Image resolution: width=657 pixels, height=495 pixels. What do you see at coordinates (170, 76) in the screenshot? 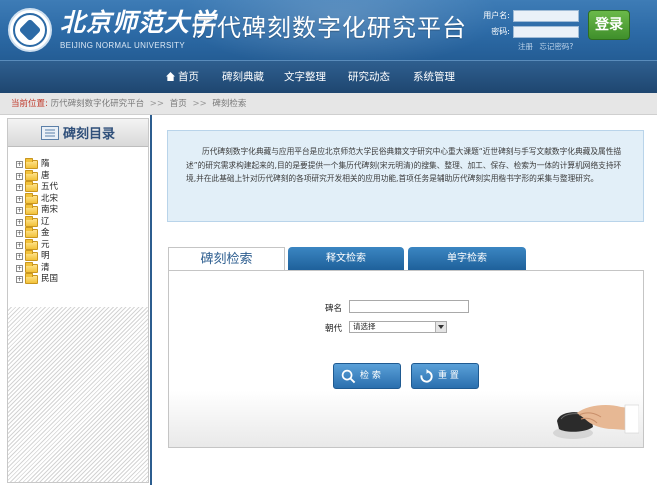
I see `home-icon` at bounding box center [170, 76].